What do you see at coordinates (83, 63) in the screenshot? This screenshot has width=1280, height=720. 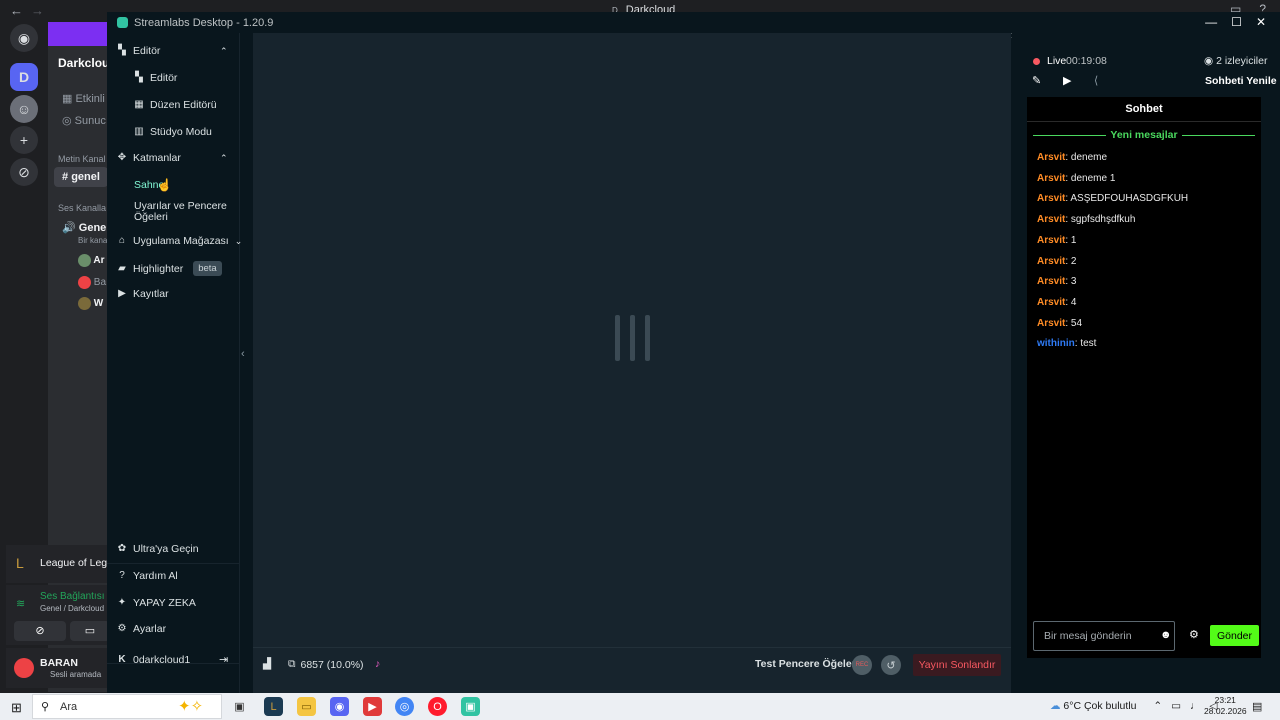 I see `server-name: Darkcloud` at bounding box center [83, 63].